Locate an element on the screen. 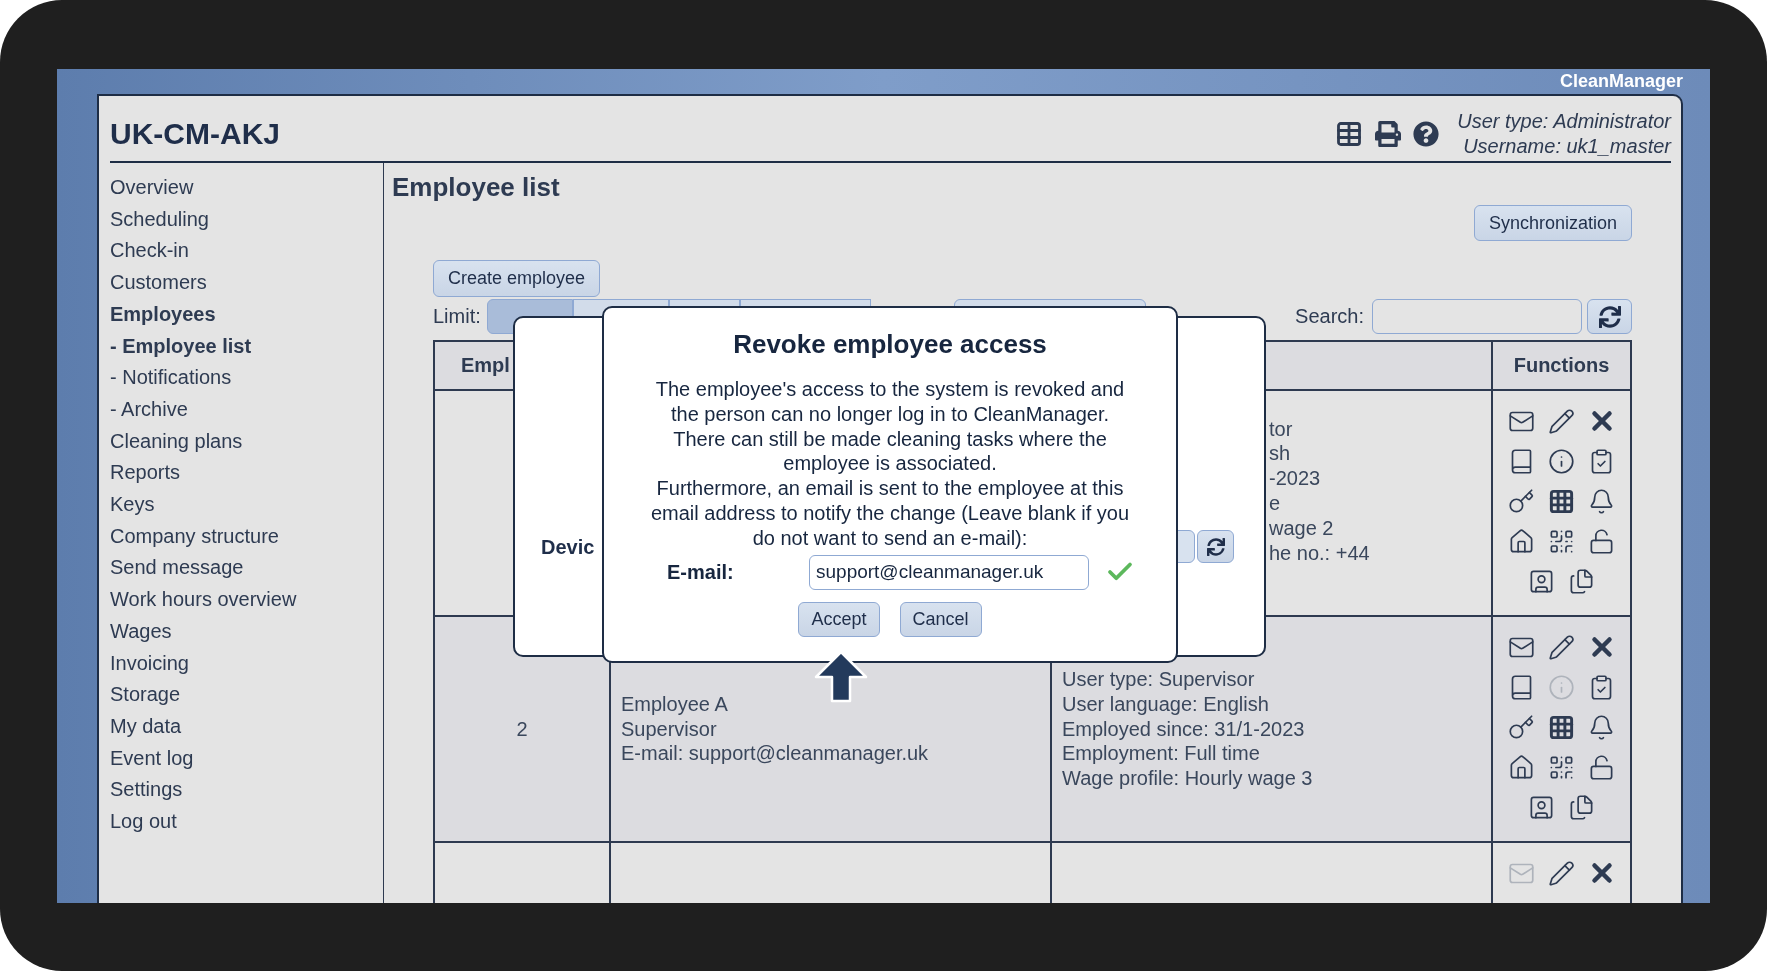  accept-button: Accept is located at coordinates (839, 619).